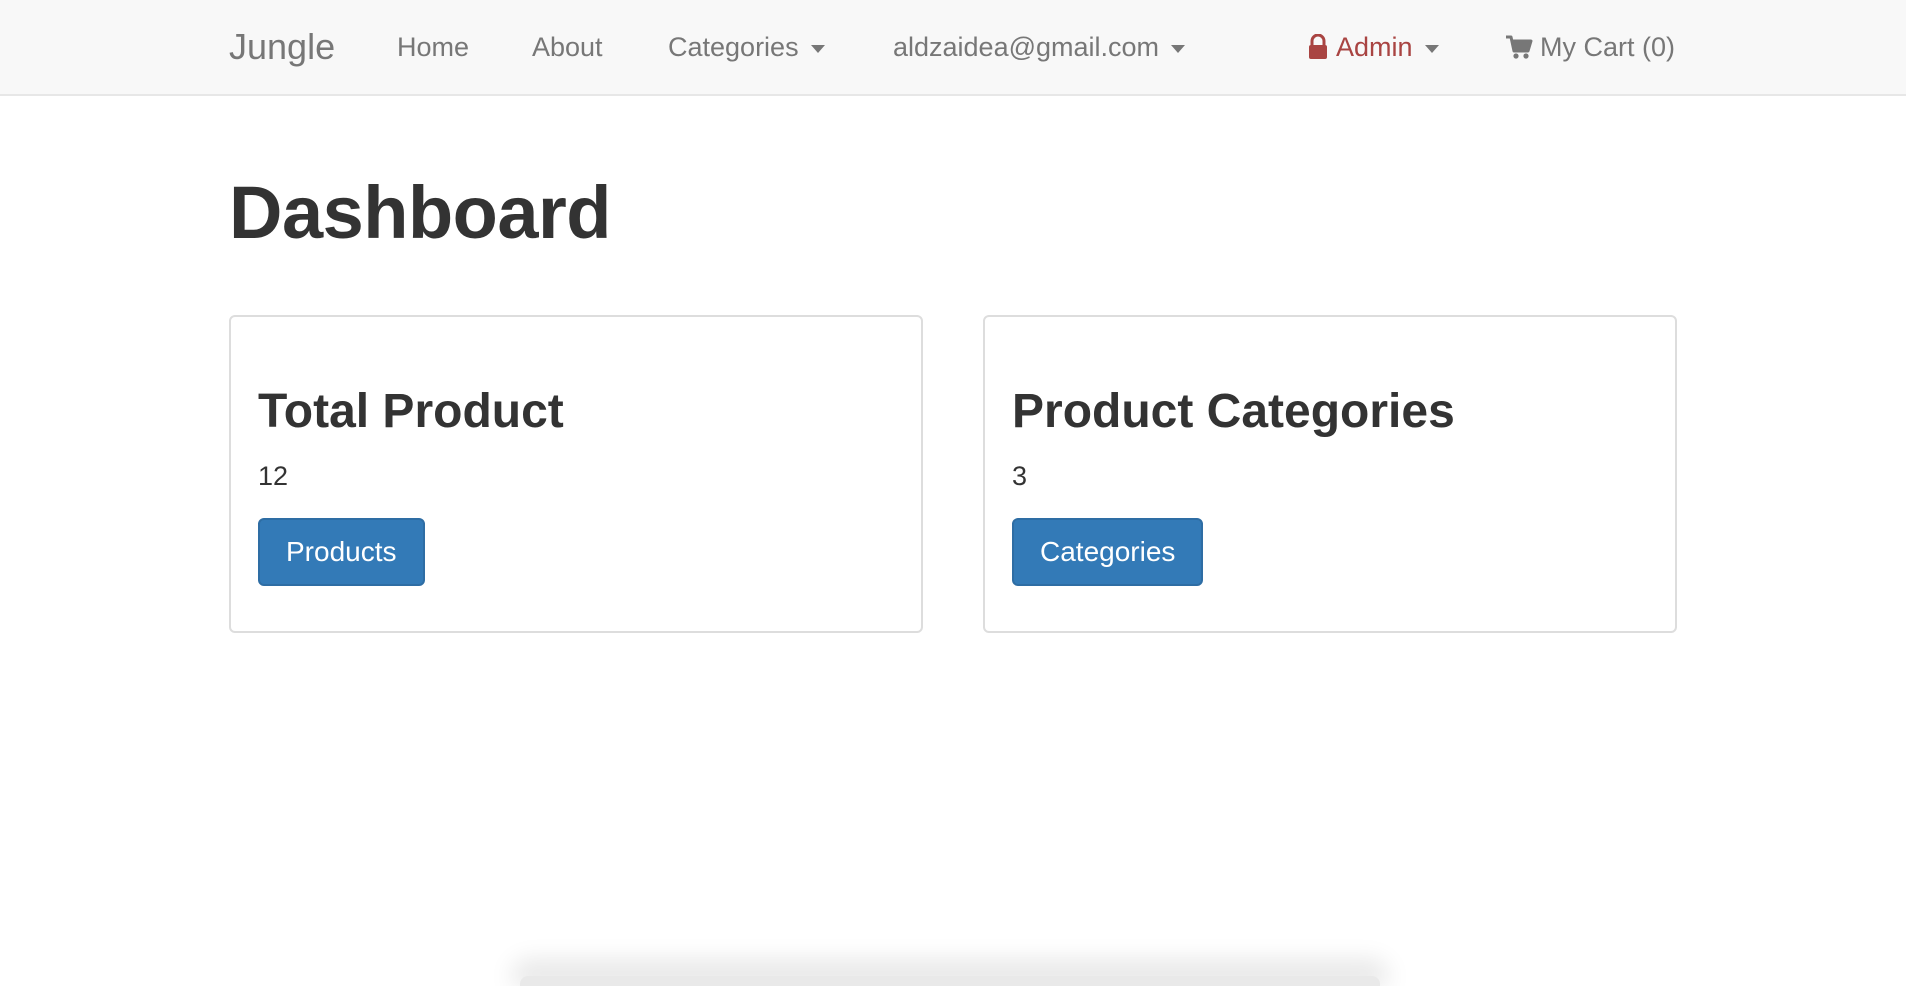 The width and height of the screenshot is (1906, 986). What do you see at coordinates (1318, 46) in the screenshot?
I see `lock-icon` at bounding box center [1318, 46].